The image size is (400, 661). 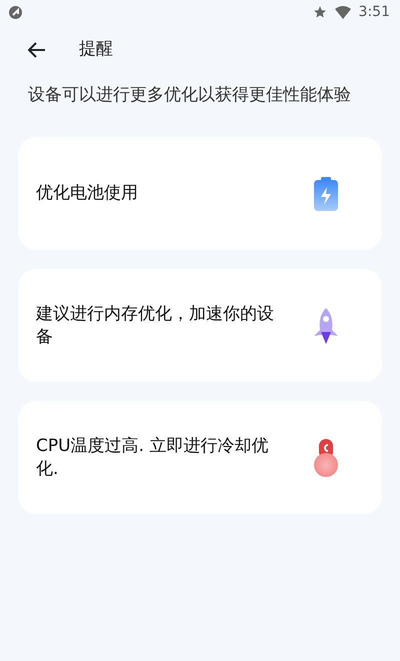 What do you see at coordinates (155, 325) in the screenshot?
I see `card-text: 建议进行内存优化，加速你的设备` at bounding box center [155, 325].